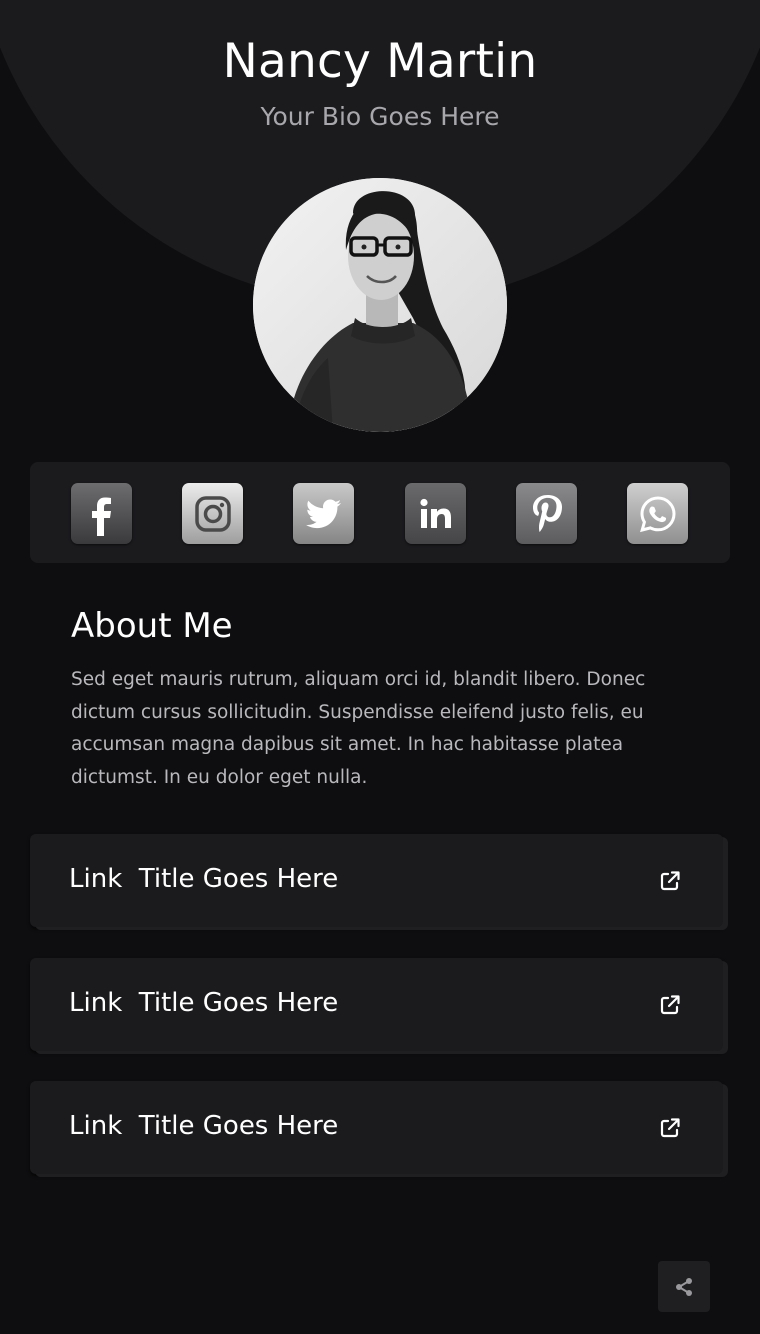  I want to click on facebook-button, so click(101, 513).